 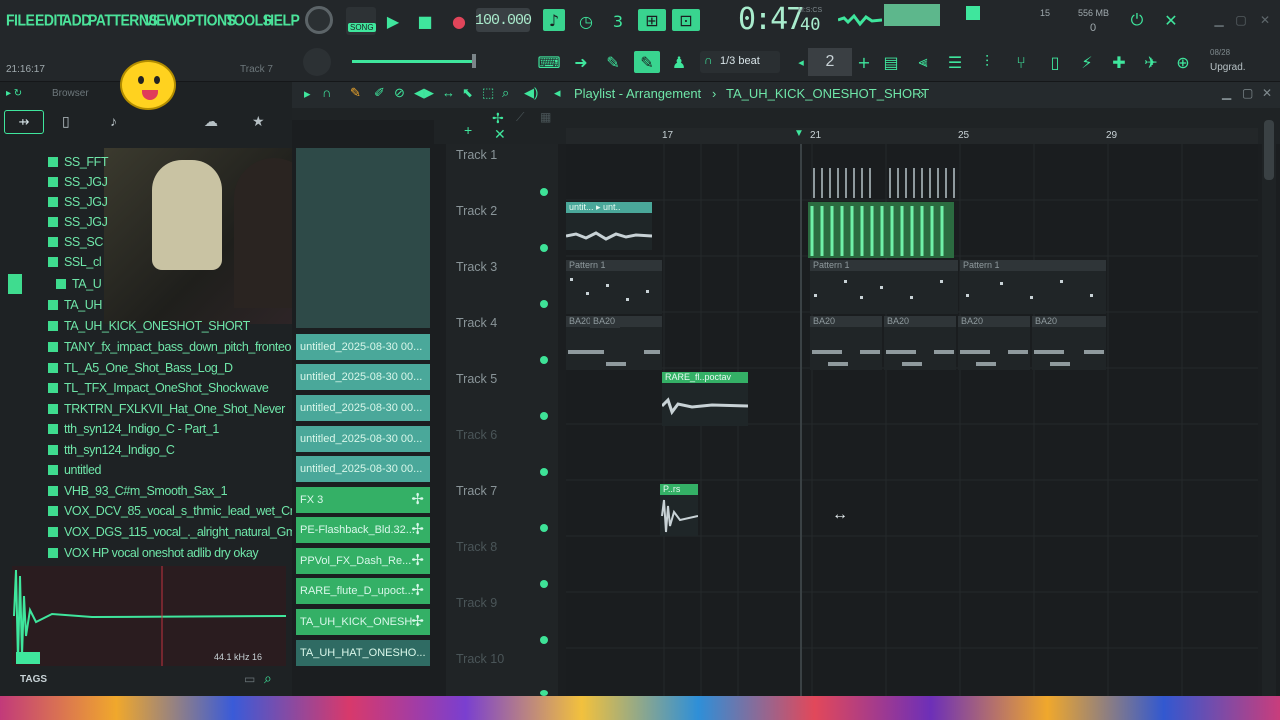 I want to click on browser-files-icon: ▯, so click(x=66, y=121).